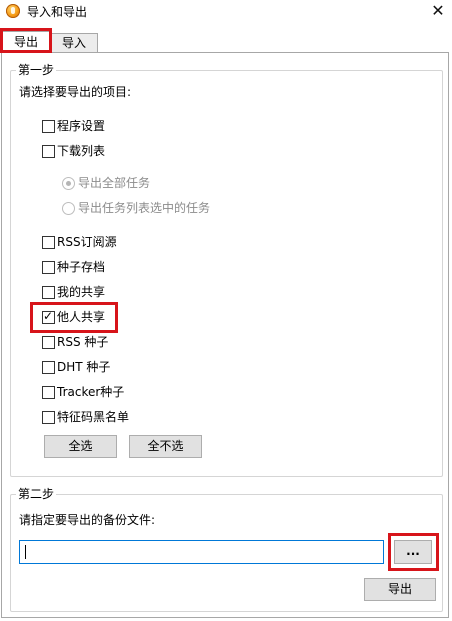  I want to click on backup-file-path-input, so click(201, 552).